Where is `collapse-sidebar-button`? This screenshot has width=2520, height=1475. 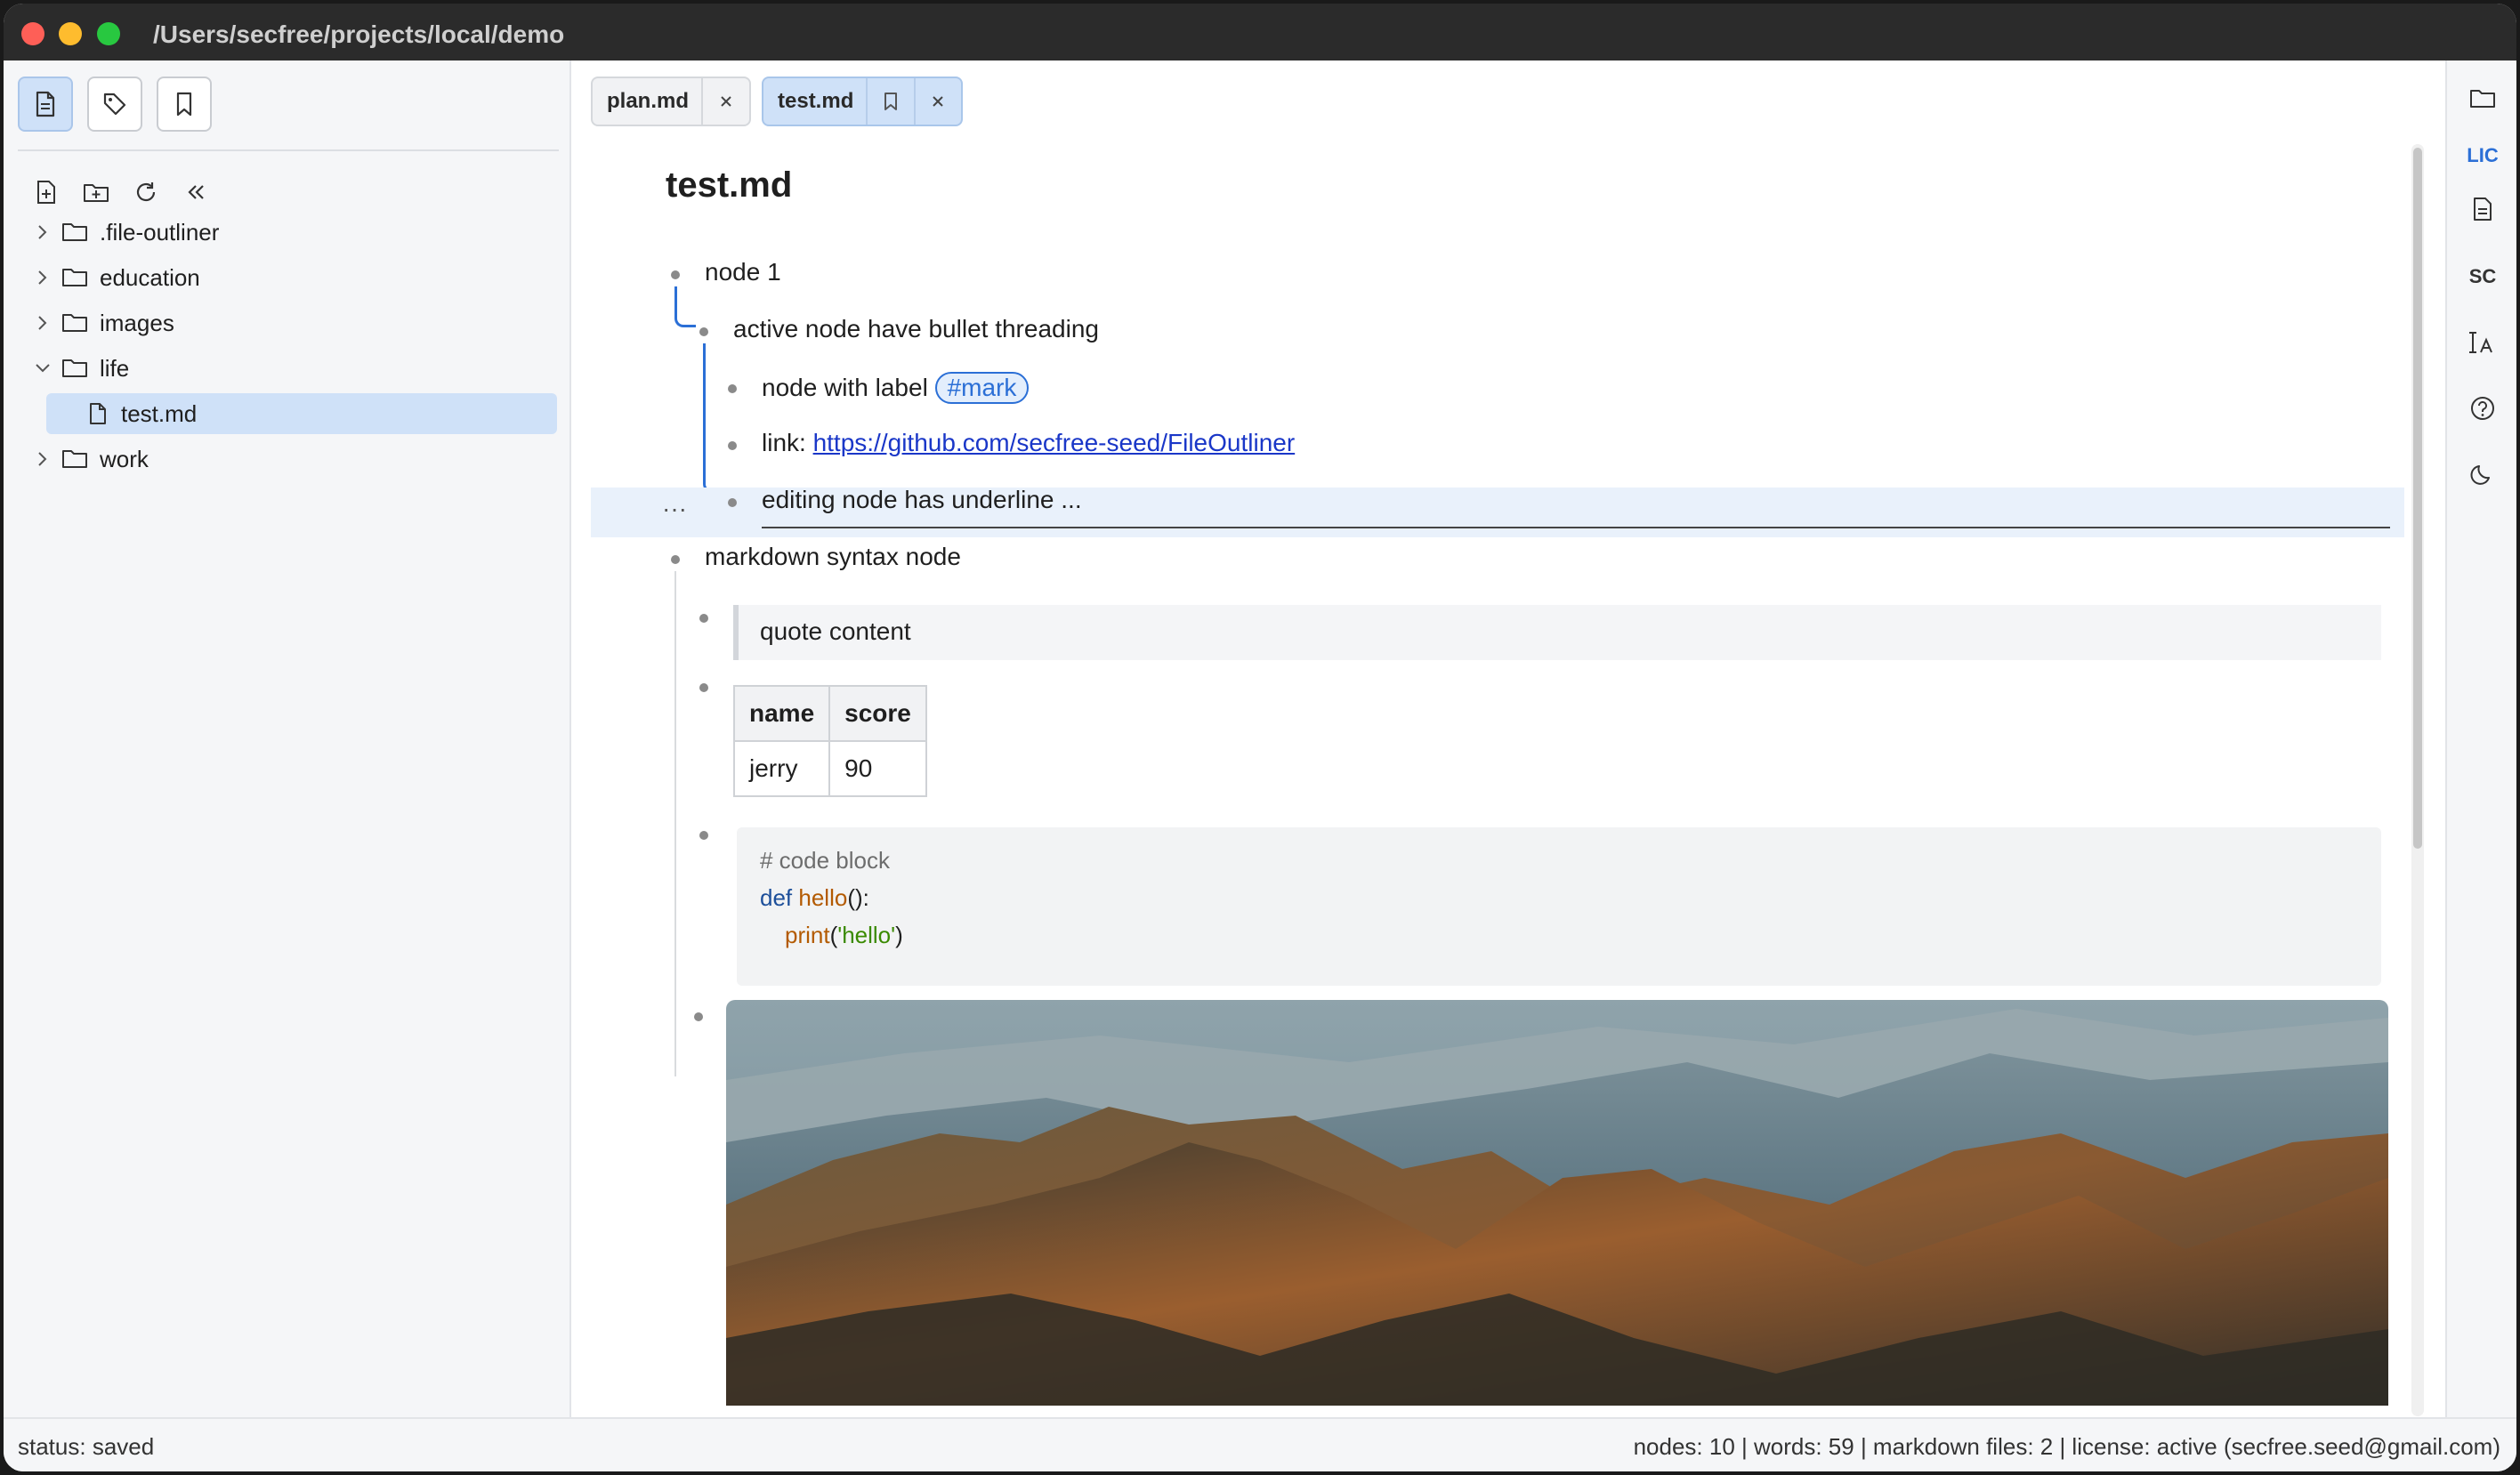
collapse-sidebar-button is located at coordinates (196, 192).